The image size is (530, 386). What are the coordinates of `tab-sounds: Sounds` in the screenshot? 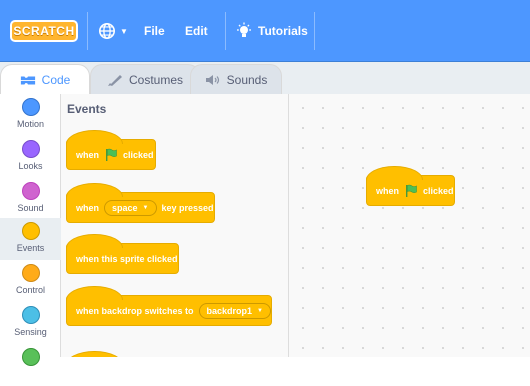 It's located at (236, 79).